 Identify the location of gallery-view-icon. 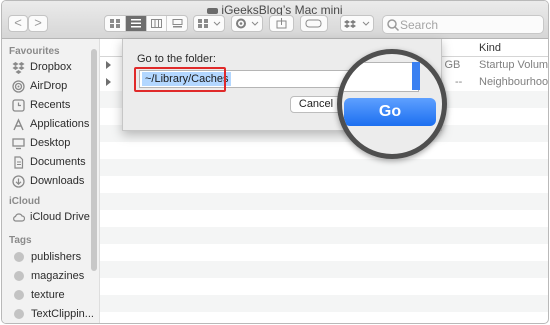
(177, 23).